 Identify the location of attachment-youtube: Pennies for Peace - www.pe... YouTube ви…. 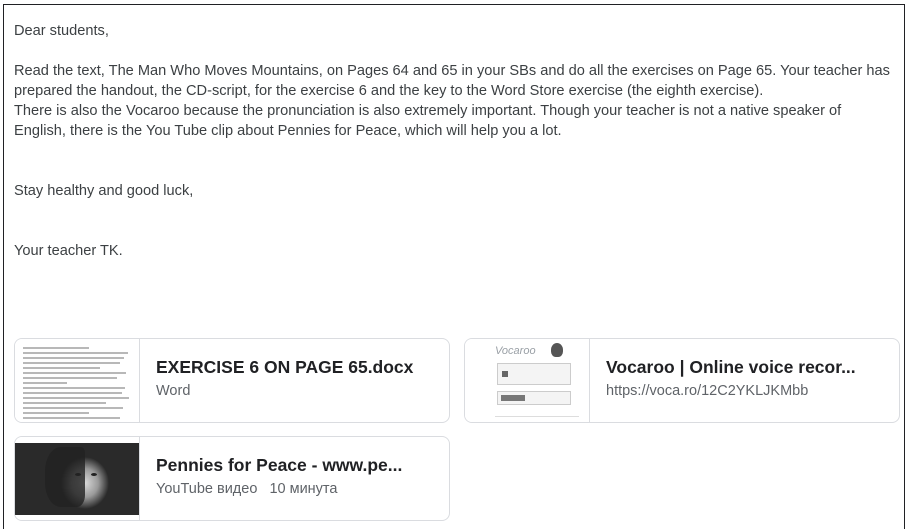
(232, 478).